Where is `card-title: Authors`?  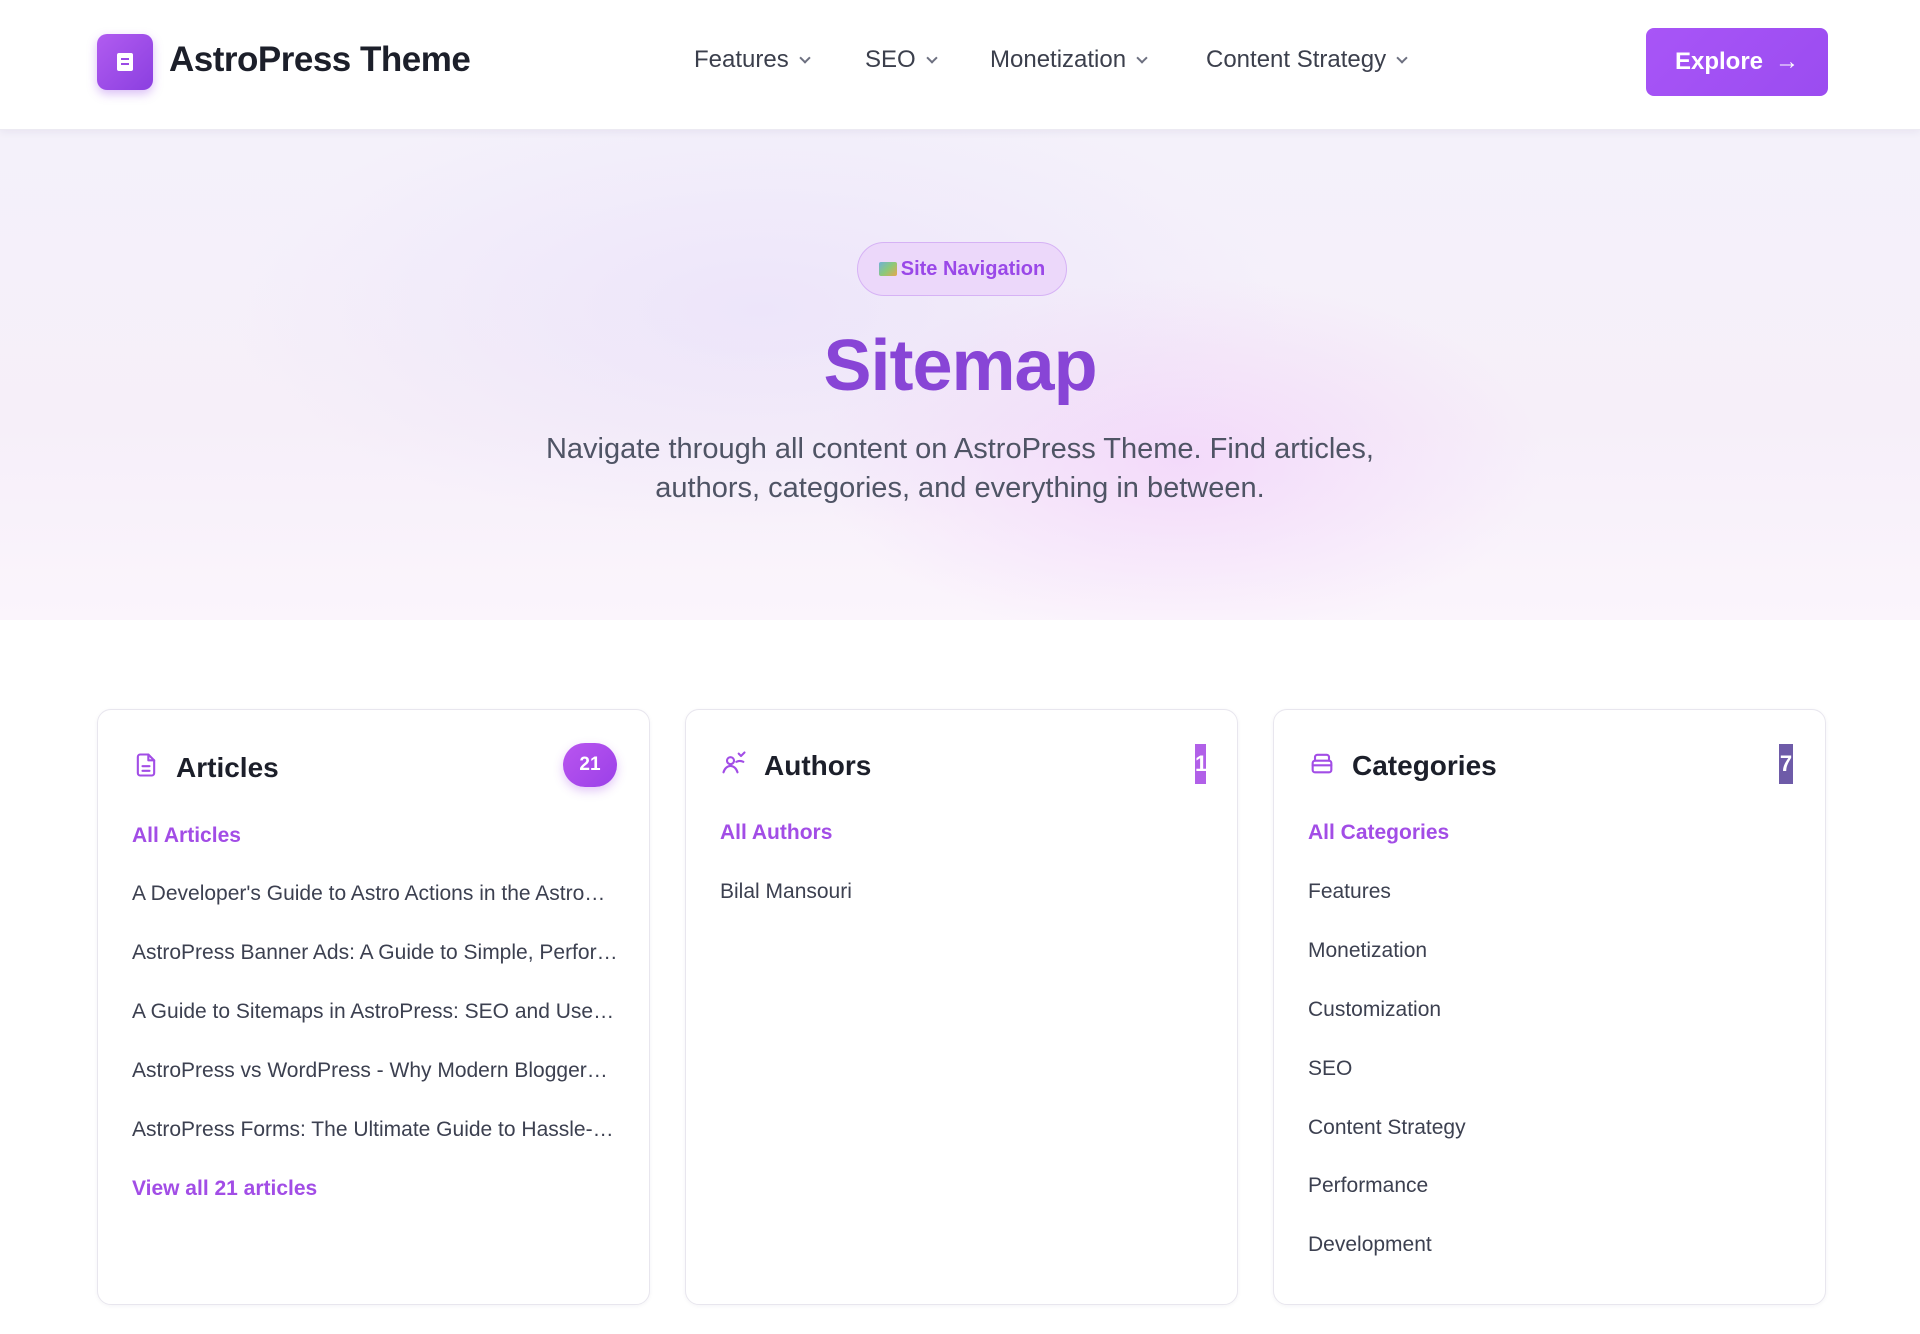
card-title: Authors is located at coordinates (818, 765).